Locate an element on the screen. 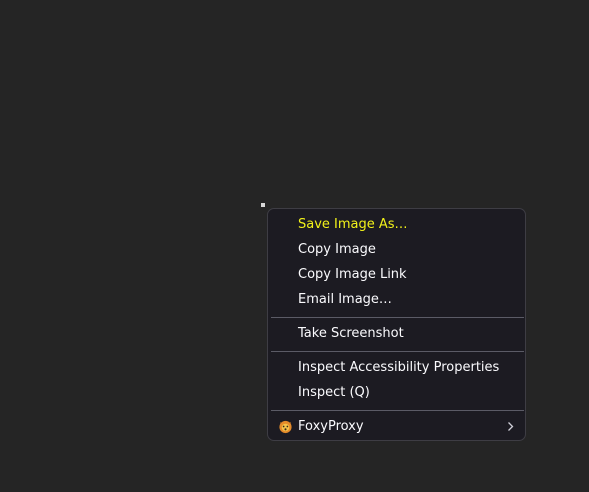 Image resolution: width=589 pixels, height=492 pixels. foxyproxy-icon is located at coordinates (285, 427).